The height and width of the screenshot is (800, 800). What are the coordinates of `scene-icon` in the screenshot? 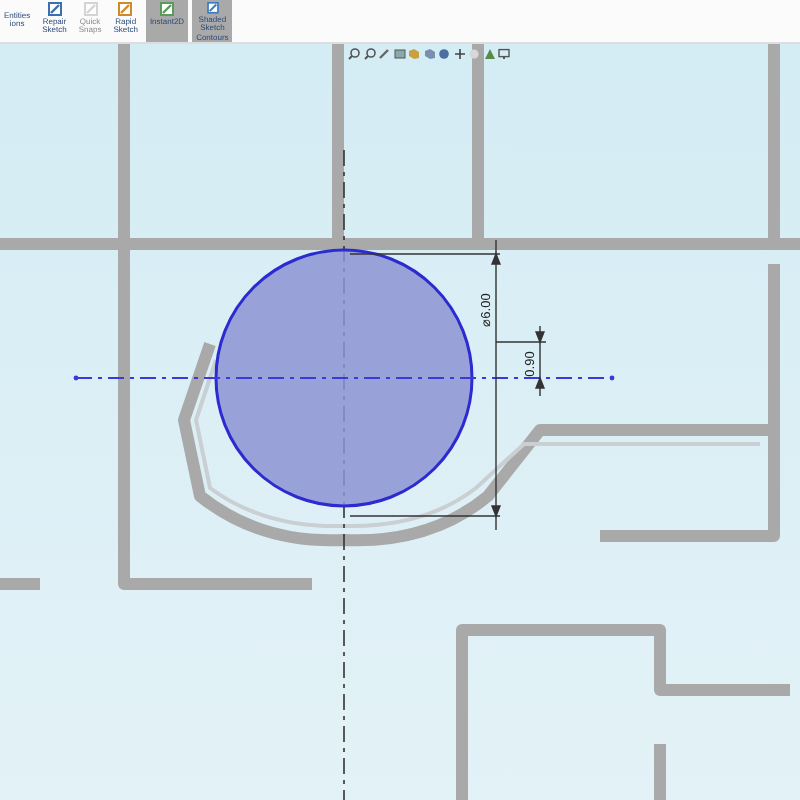 It's located at (489, 54).